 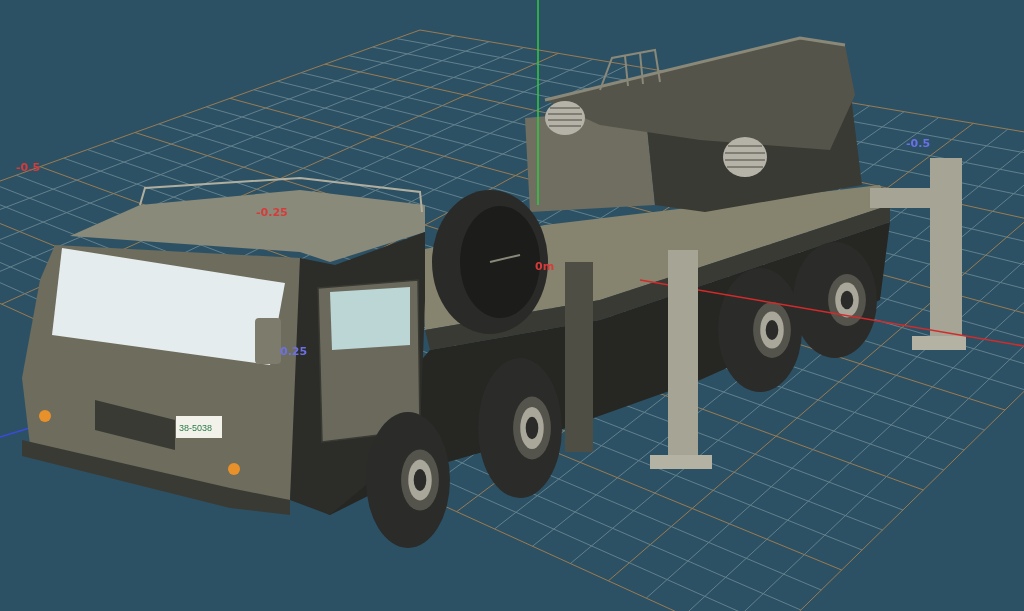 What do you see at coordinates (268, 341) in the screenshot?
I see `side-mirror` at bounding box center [268, 341].